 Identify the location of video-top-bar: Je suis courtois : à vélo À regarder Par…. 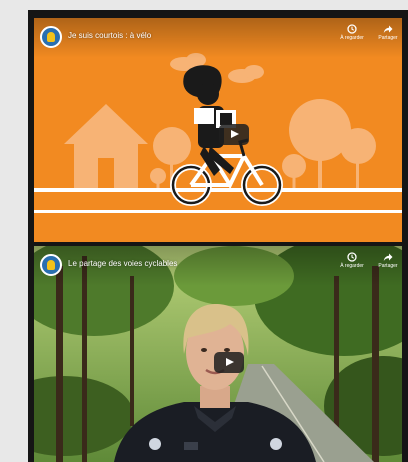
(218, 38).